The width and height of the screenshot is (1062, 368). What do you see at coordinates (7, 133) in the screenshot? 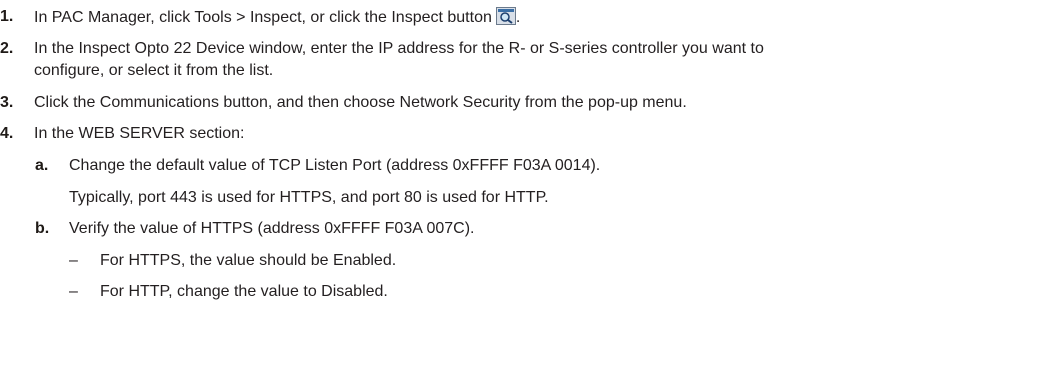
I see `step-number: 4.` at bounding box center [7, 133].